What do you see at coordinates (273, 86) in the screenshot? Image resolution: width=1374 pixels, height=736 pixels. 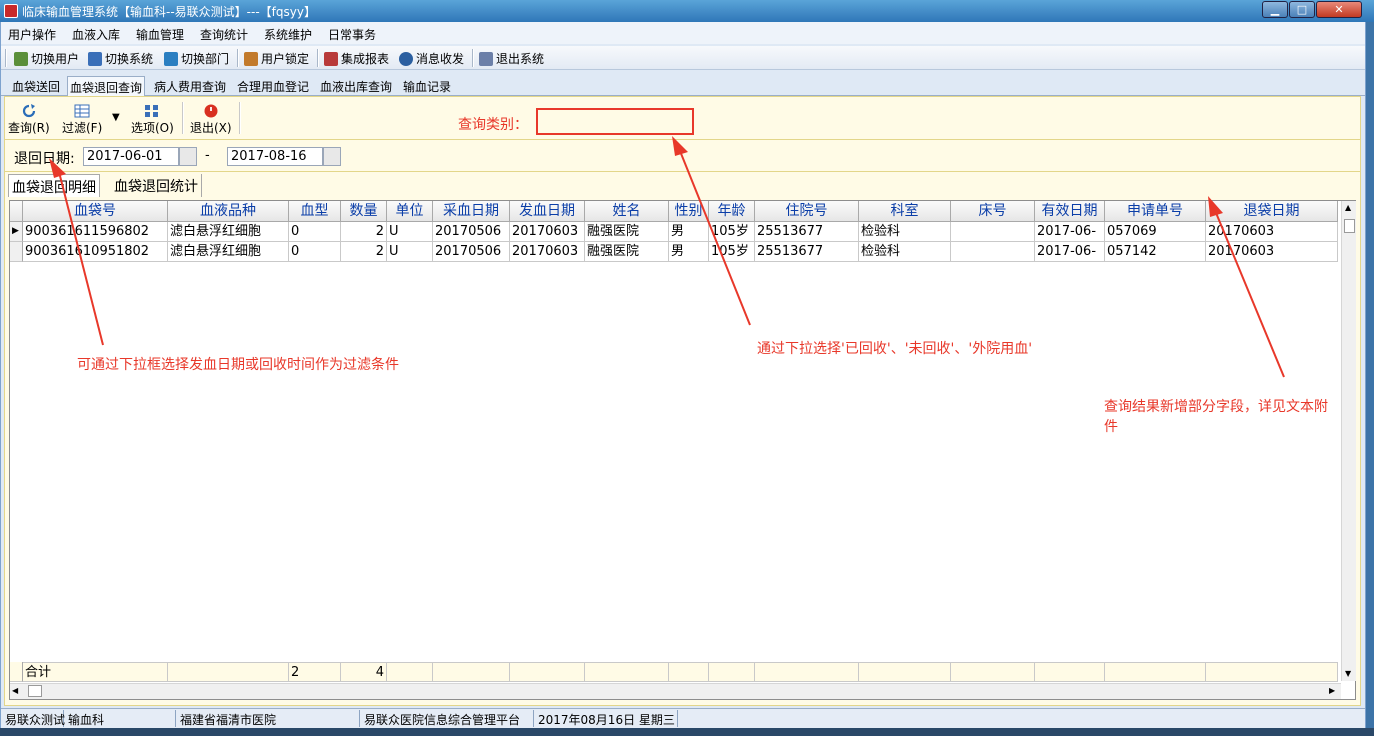 I see `tab-rational-blood-registration: 合理用血登记` at bounding box center [273, 86].